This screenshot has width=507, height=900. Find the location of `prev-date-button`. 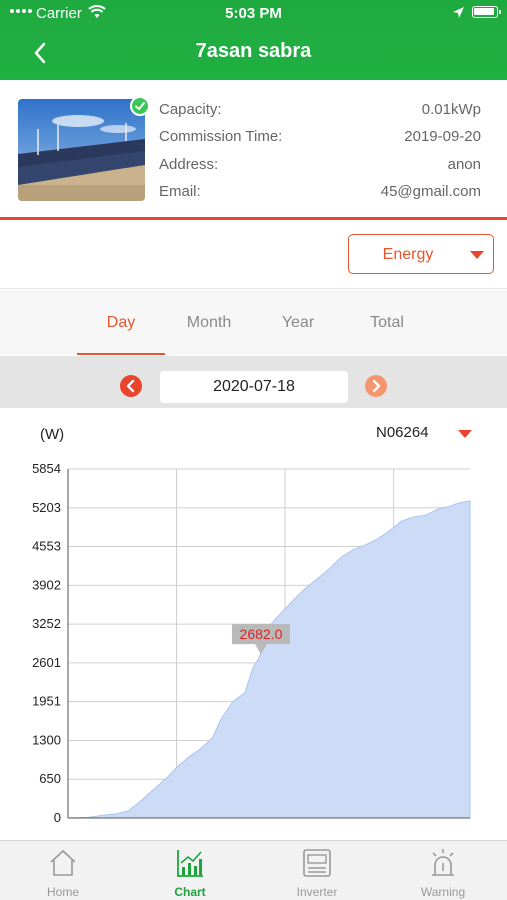

prev-date-button is located at coordinates (131, 386).